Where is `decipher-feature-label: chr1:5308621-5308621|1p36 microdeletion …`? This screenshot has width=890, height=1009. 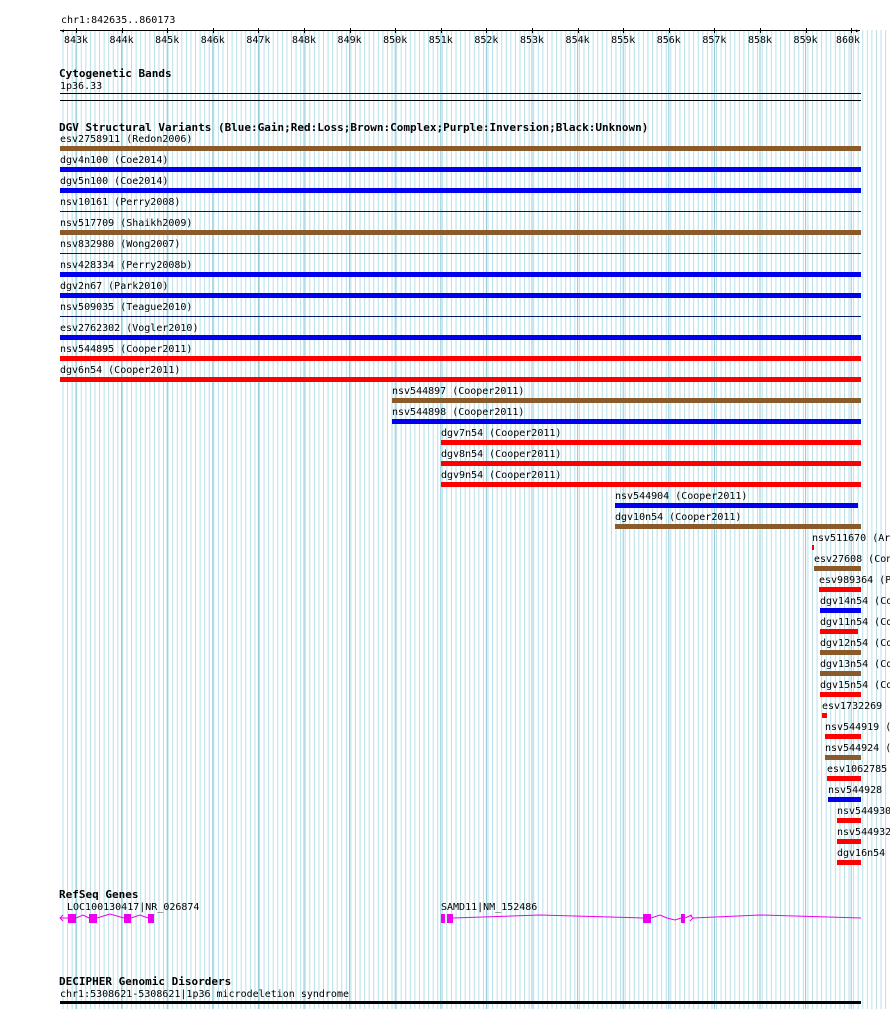
decipher-feature-label: chr1:5308621-5308621|1p36 microdeletion … is located at coordinates (204, 994).